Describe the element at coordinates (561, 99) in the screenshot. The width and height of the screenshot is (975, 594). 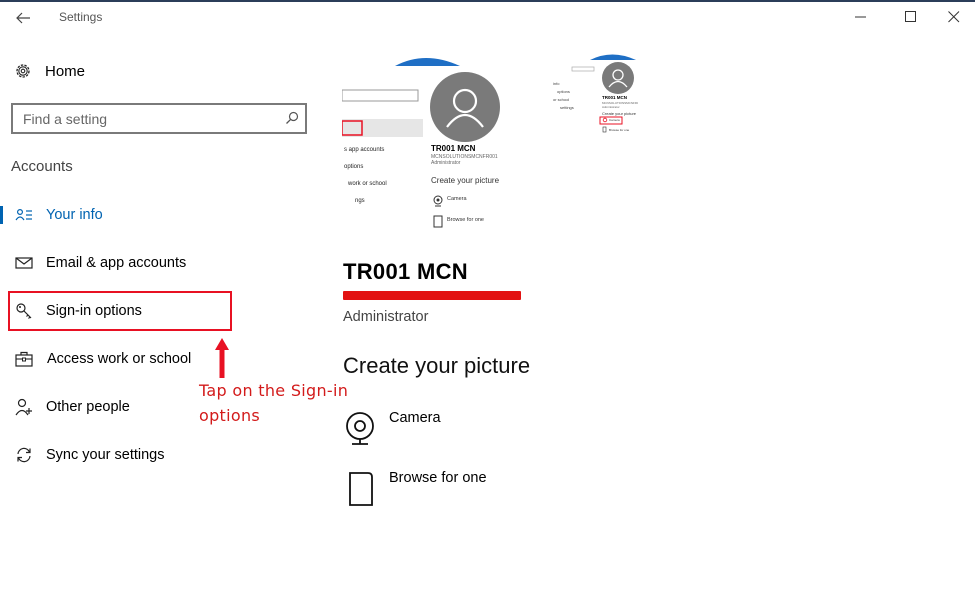
I see `preview-small-menu-item: or school` at that location.